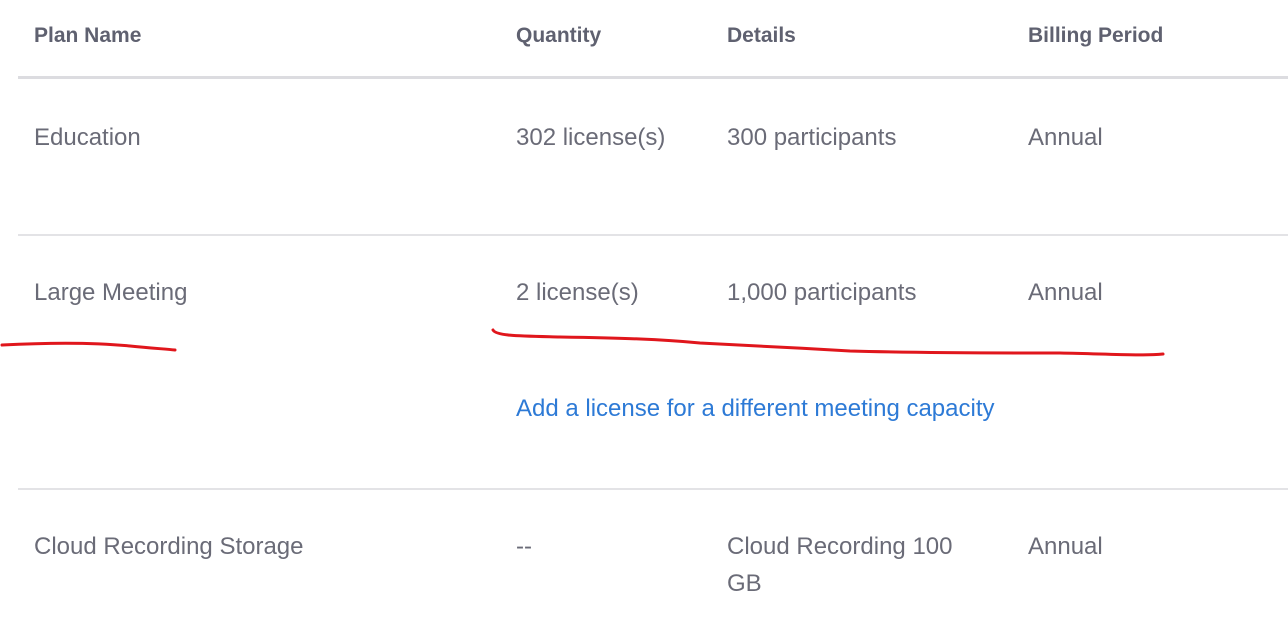 The image size is (1288, 643). What do you see at coordinates (87, 137) in the screenshot?
I see `plan-name-cell: Education` at bounding box center [87, 137].